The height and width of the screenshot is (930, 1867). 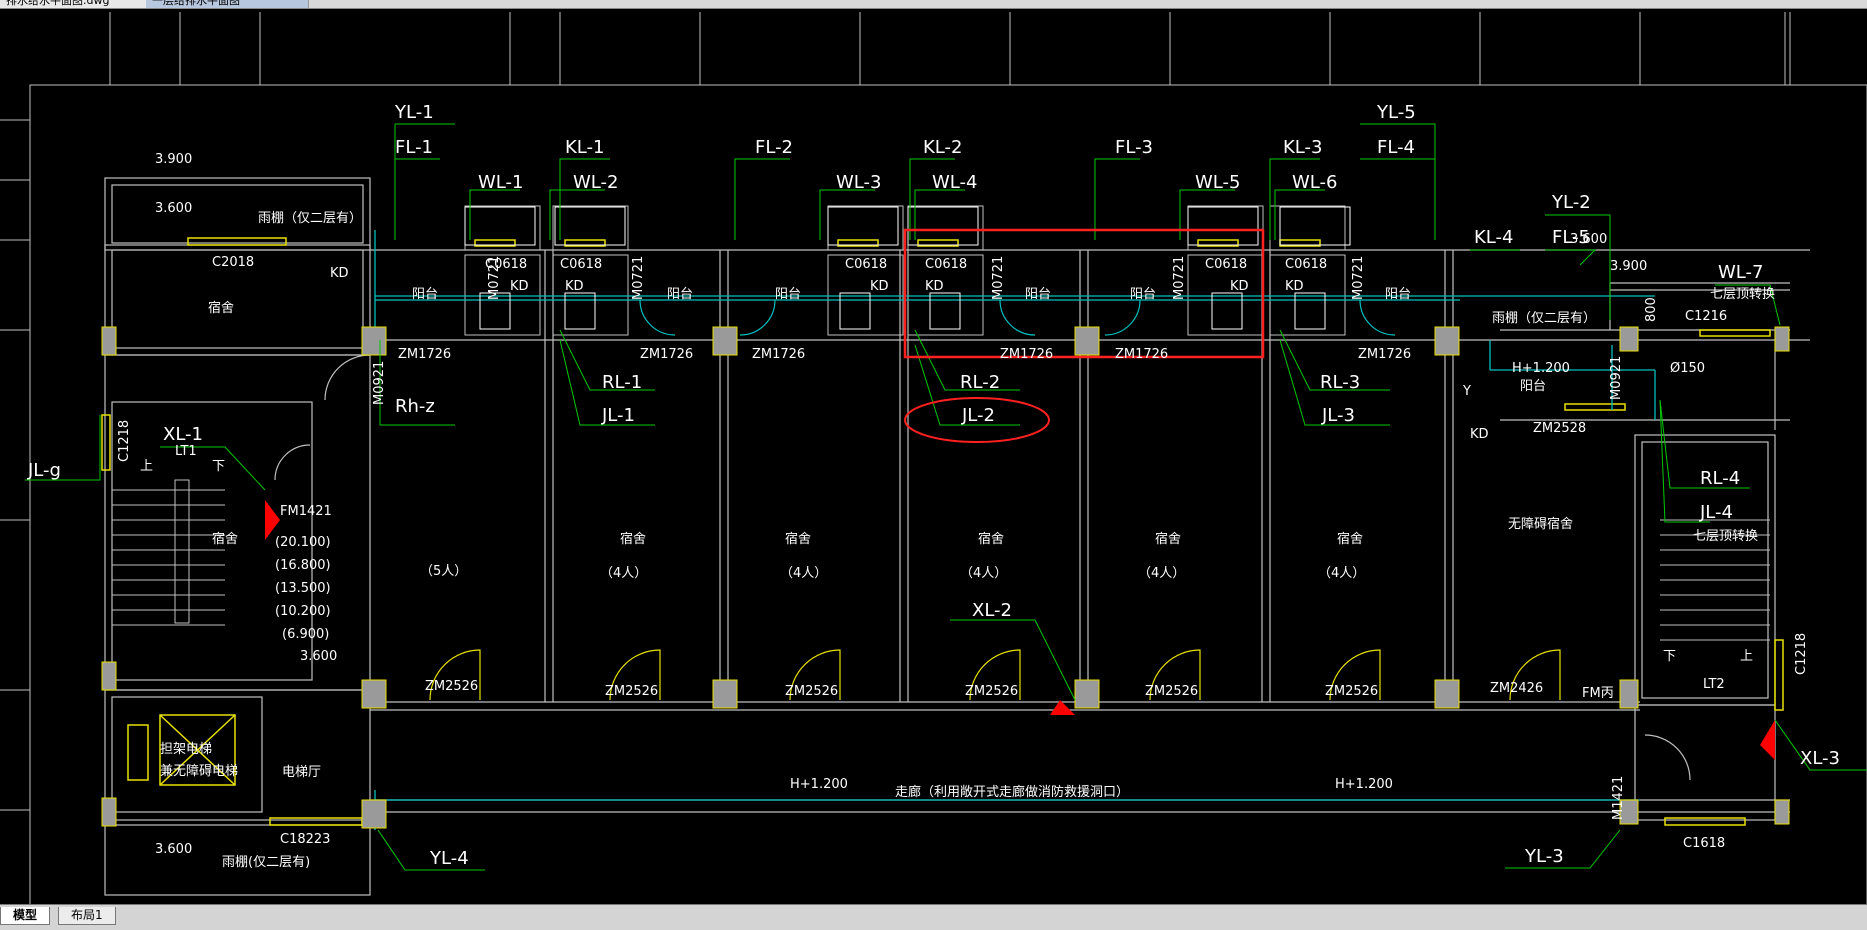 I want to click on canopy-note: 雨棚（仅二层有）, so click(x=310, y=218).